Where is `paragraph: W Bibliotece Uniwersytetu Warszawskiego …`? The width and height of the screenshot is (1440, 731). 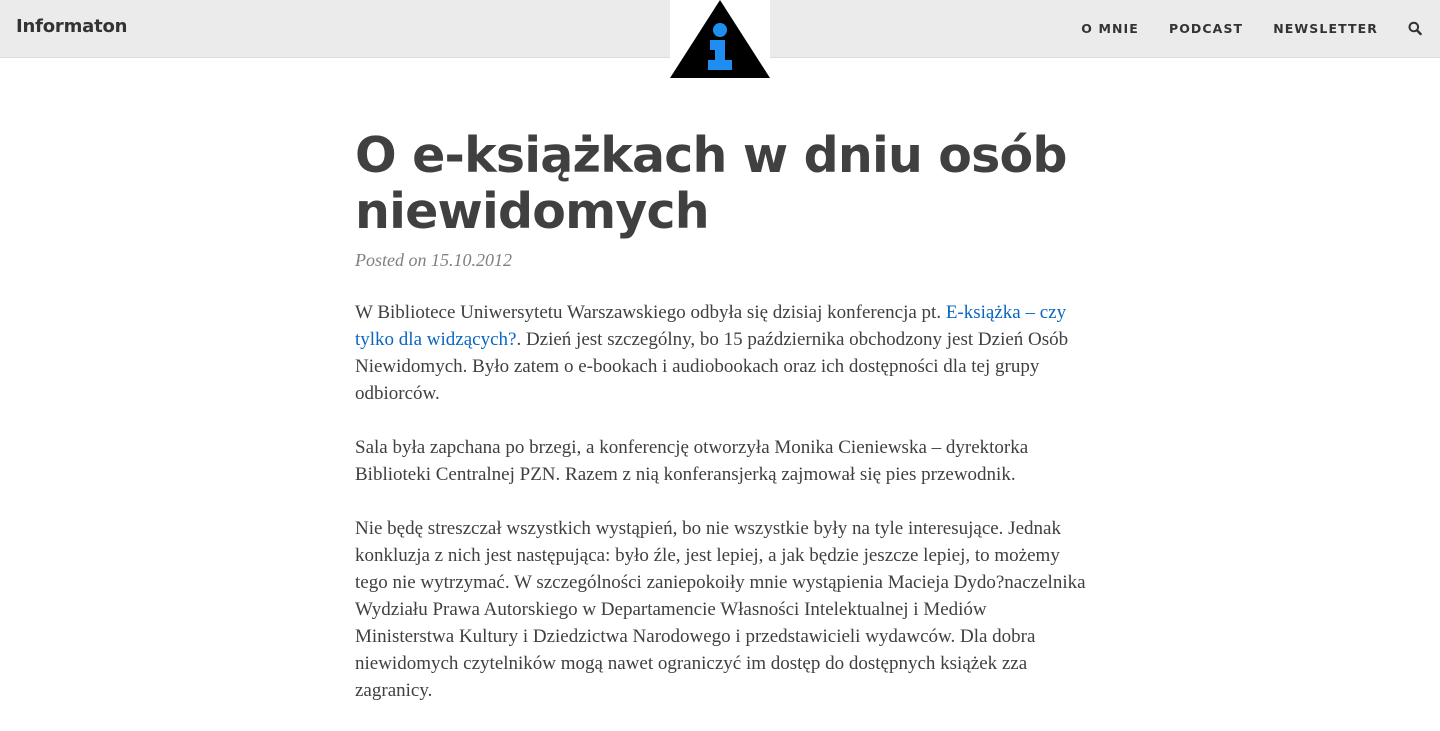
paragraph: W Bibliotece Uniwersytetu Warszawskiego … is located at coordinates (722, 353).